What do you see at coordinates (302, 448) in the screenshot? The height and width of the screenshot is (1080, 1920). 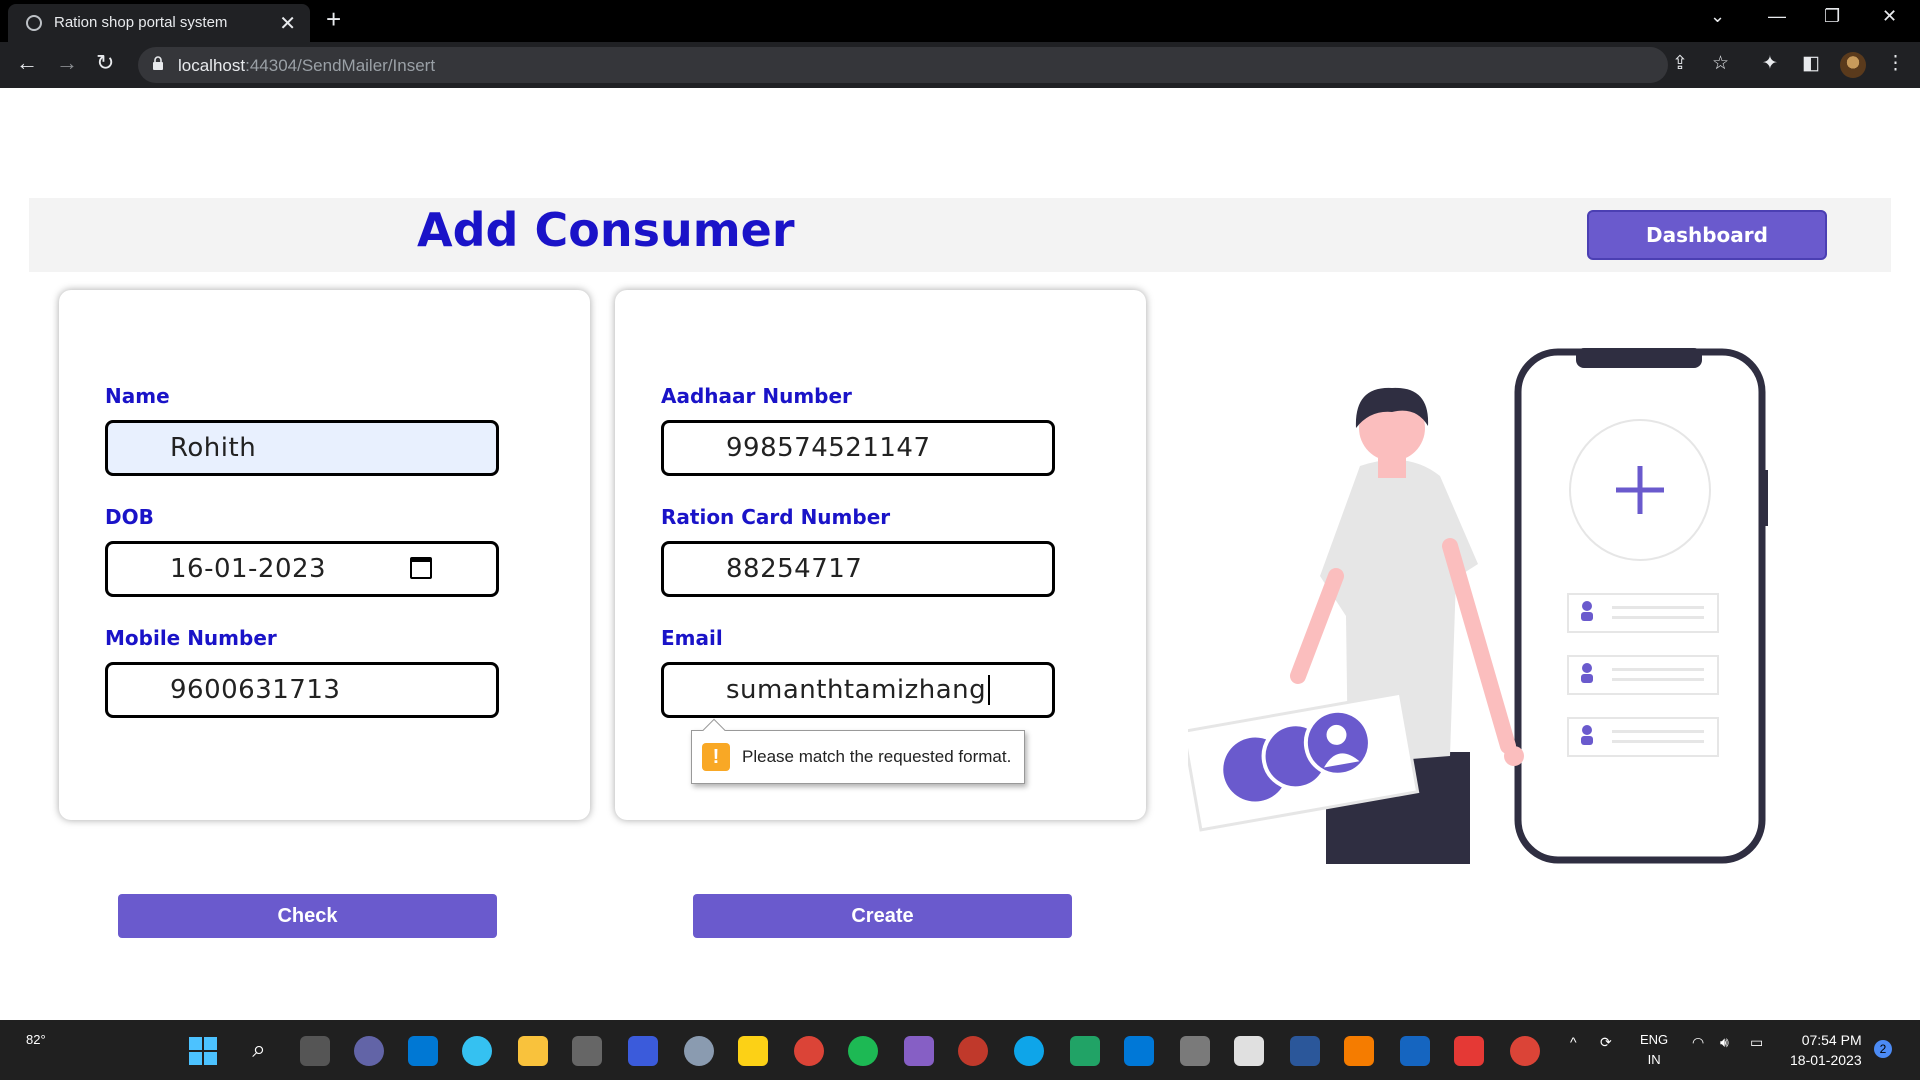 I see `name-input: Rohith` at bounding box center [302, 448].